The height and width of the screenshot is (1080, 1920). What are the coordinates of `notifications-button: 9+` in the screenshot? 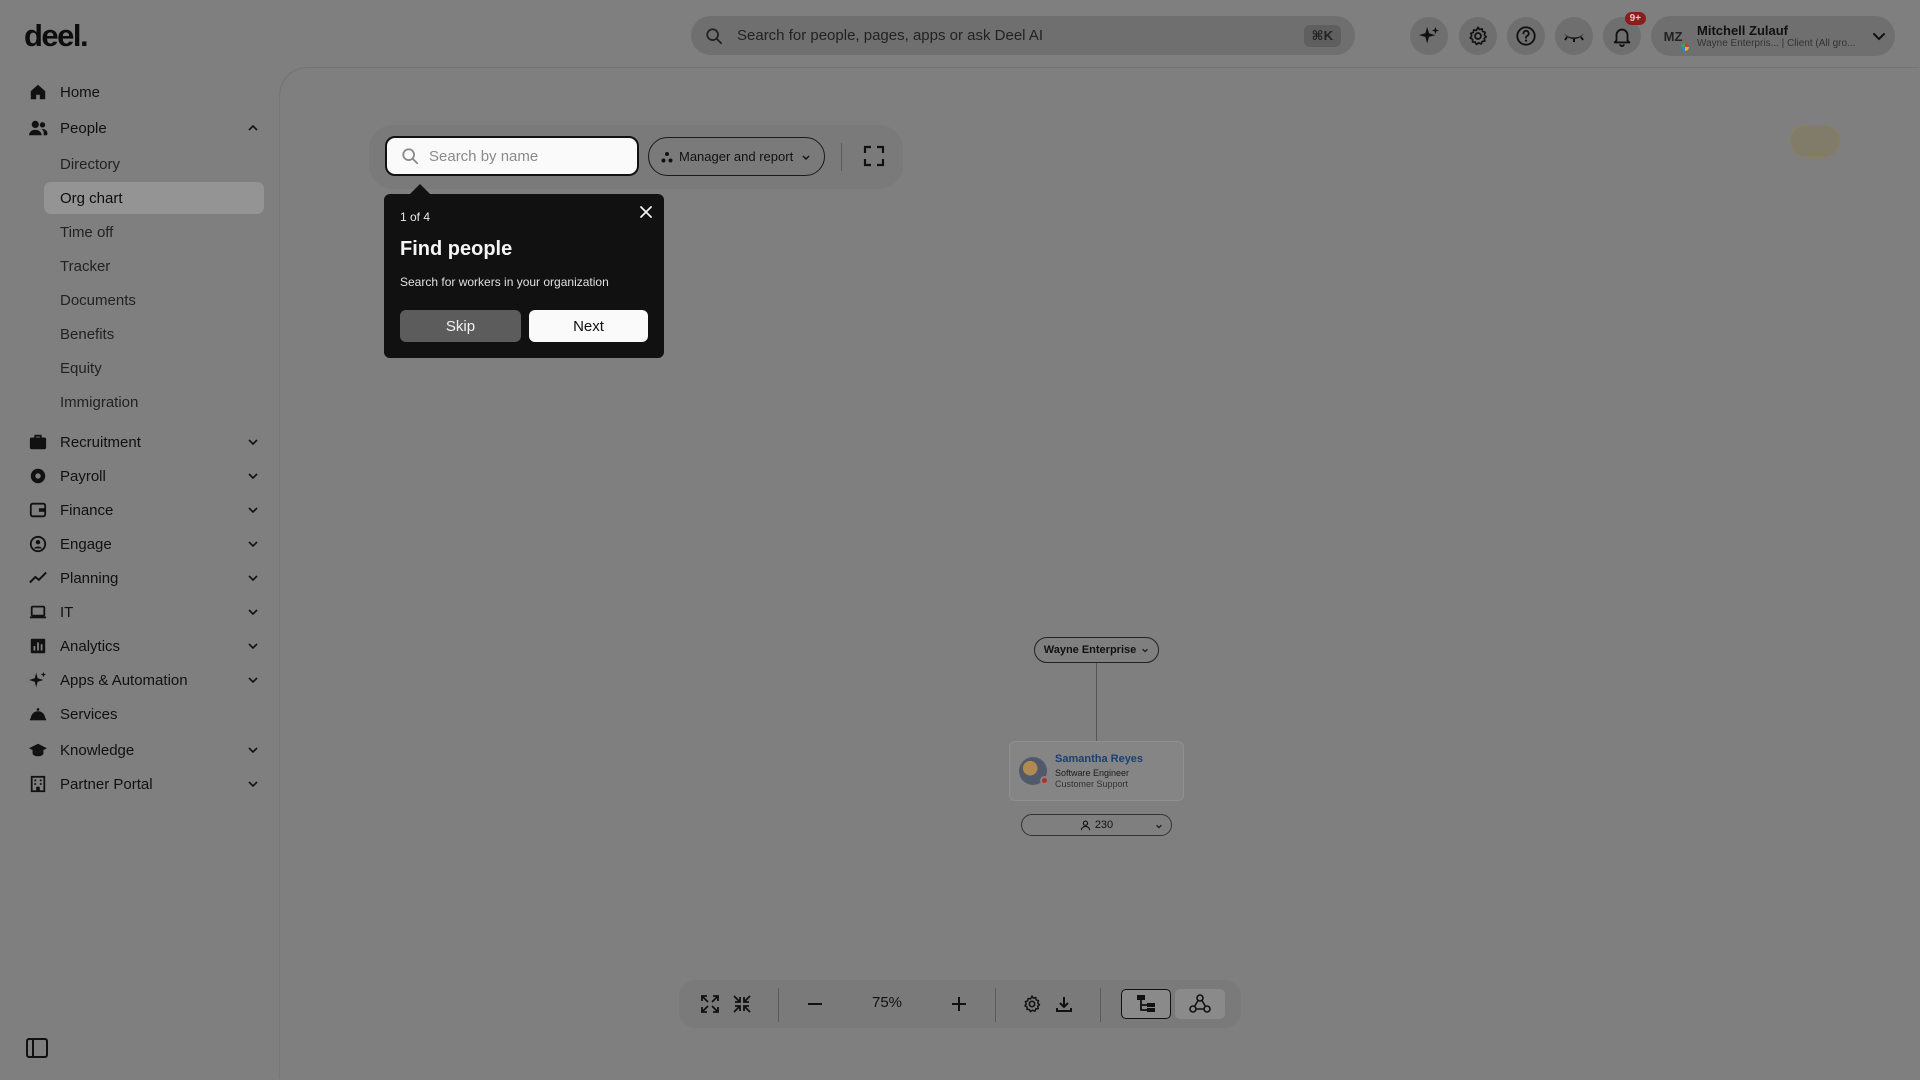 It's located at (1624, 33).